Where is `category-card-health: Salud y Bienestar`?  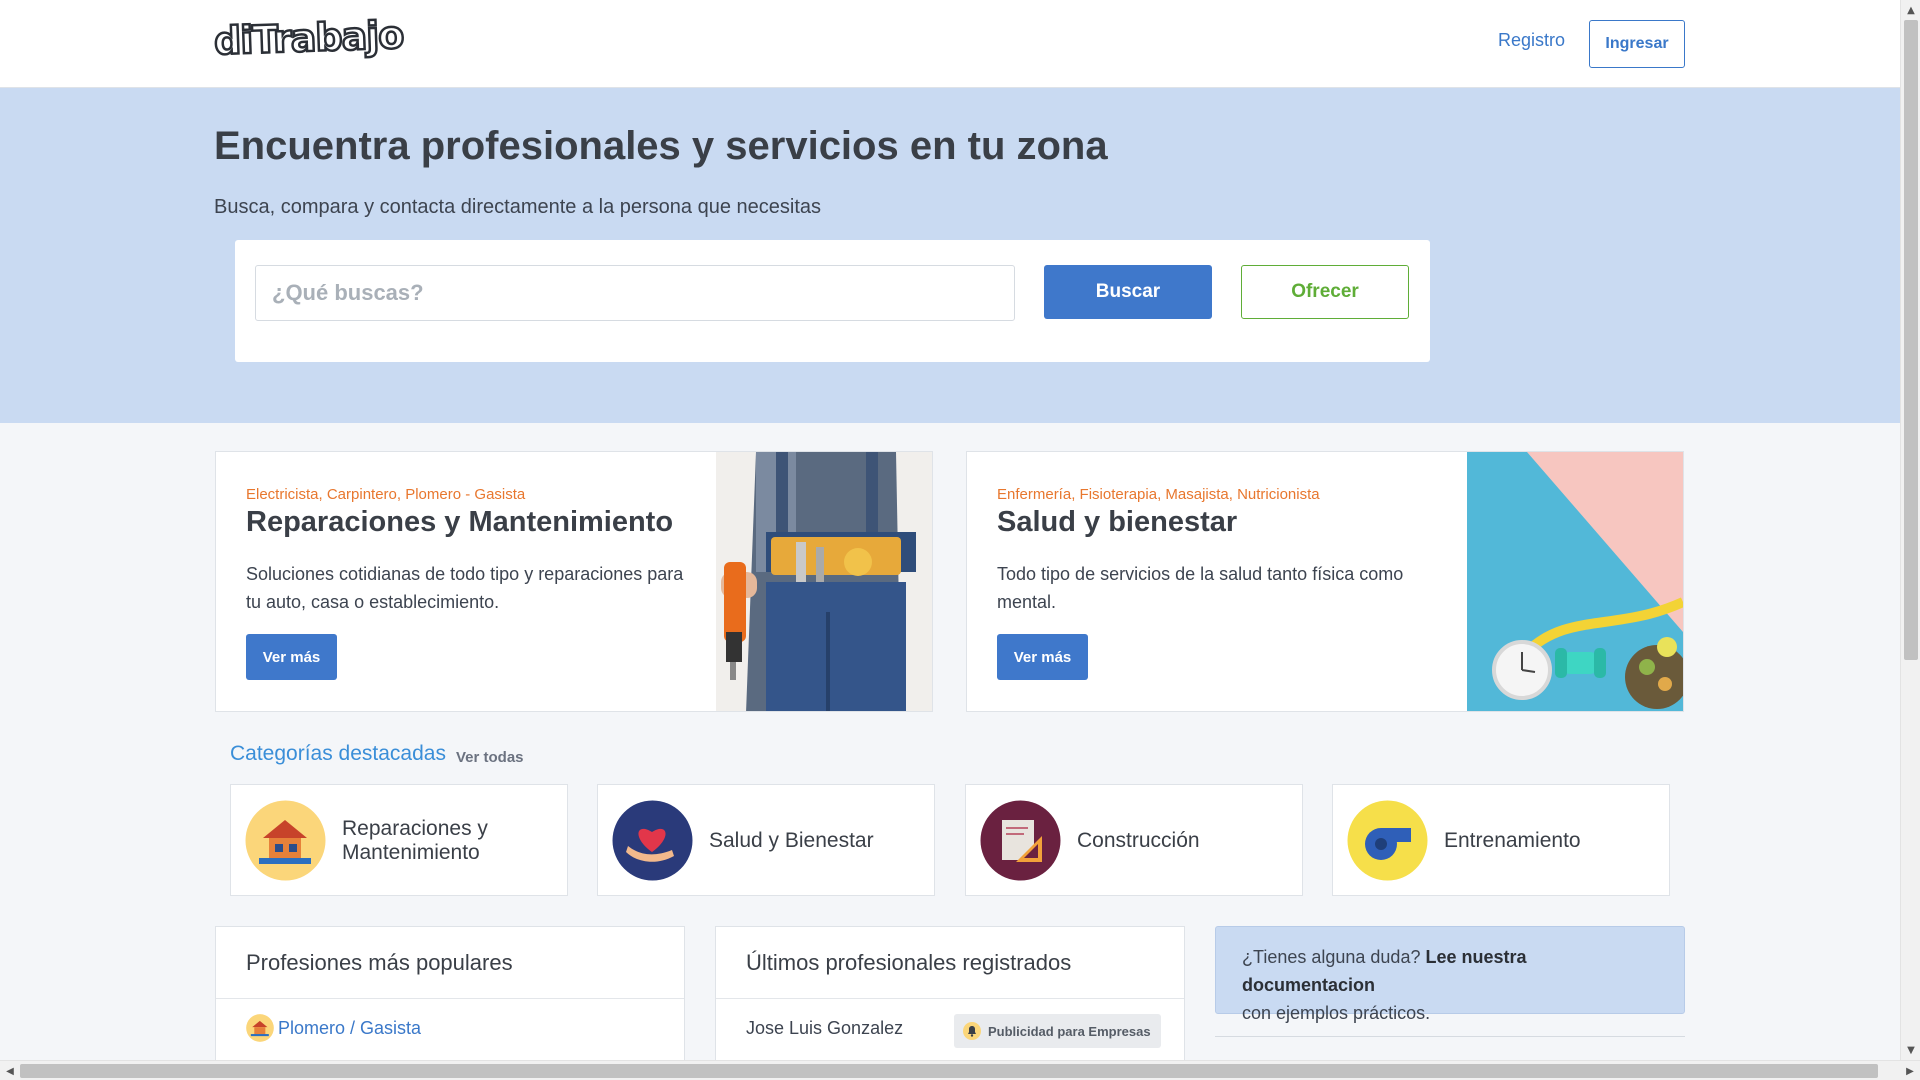
category-card-health: Salud y Bienestar is located at coordinates (766, 840).